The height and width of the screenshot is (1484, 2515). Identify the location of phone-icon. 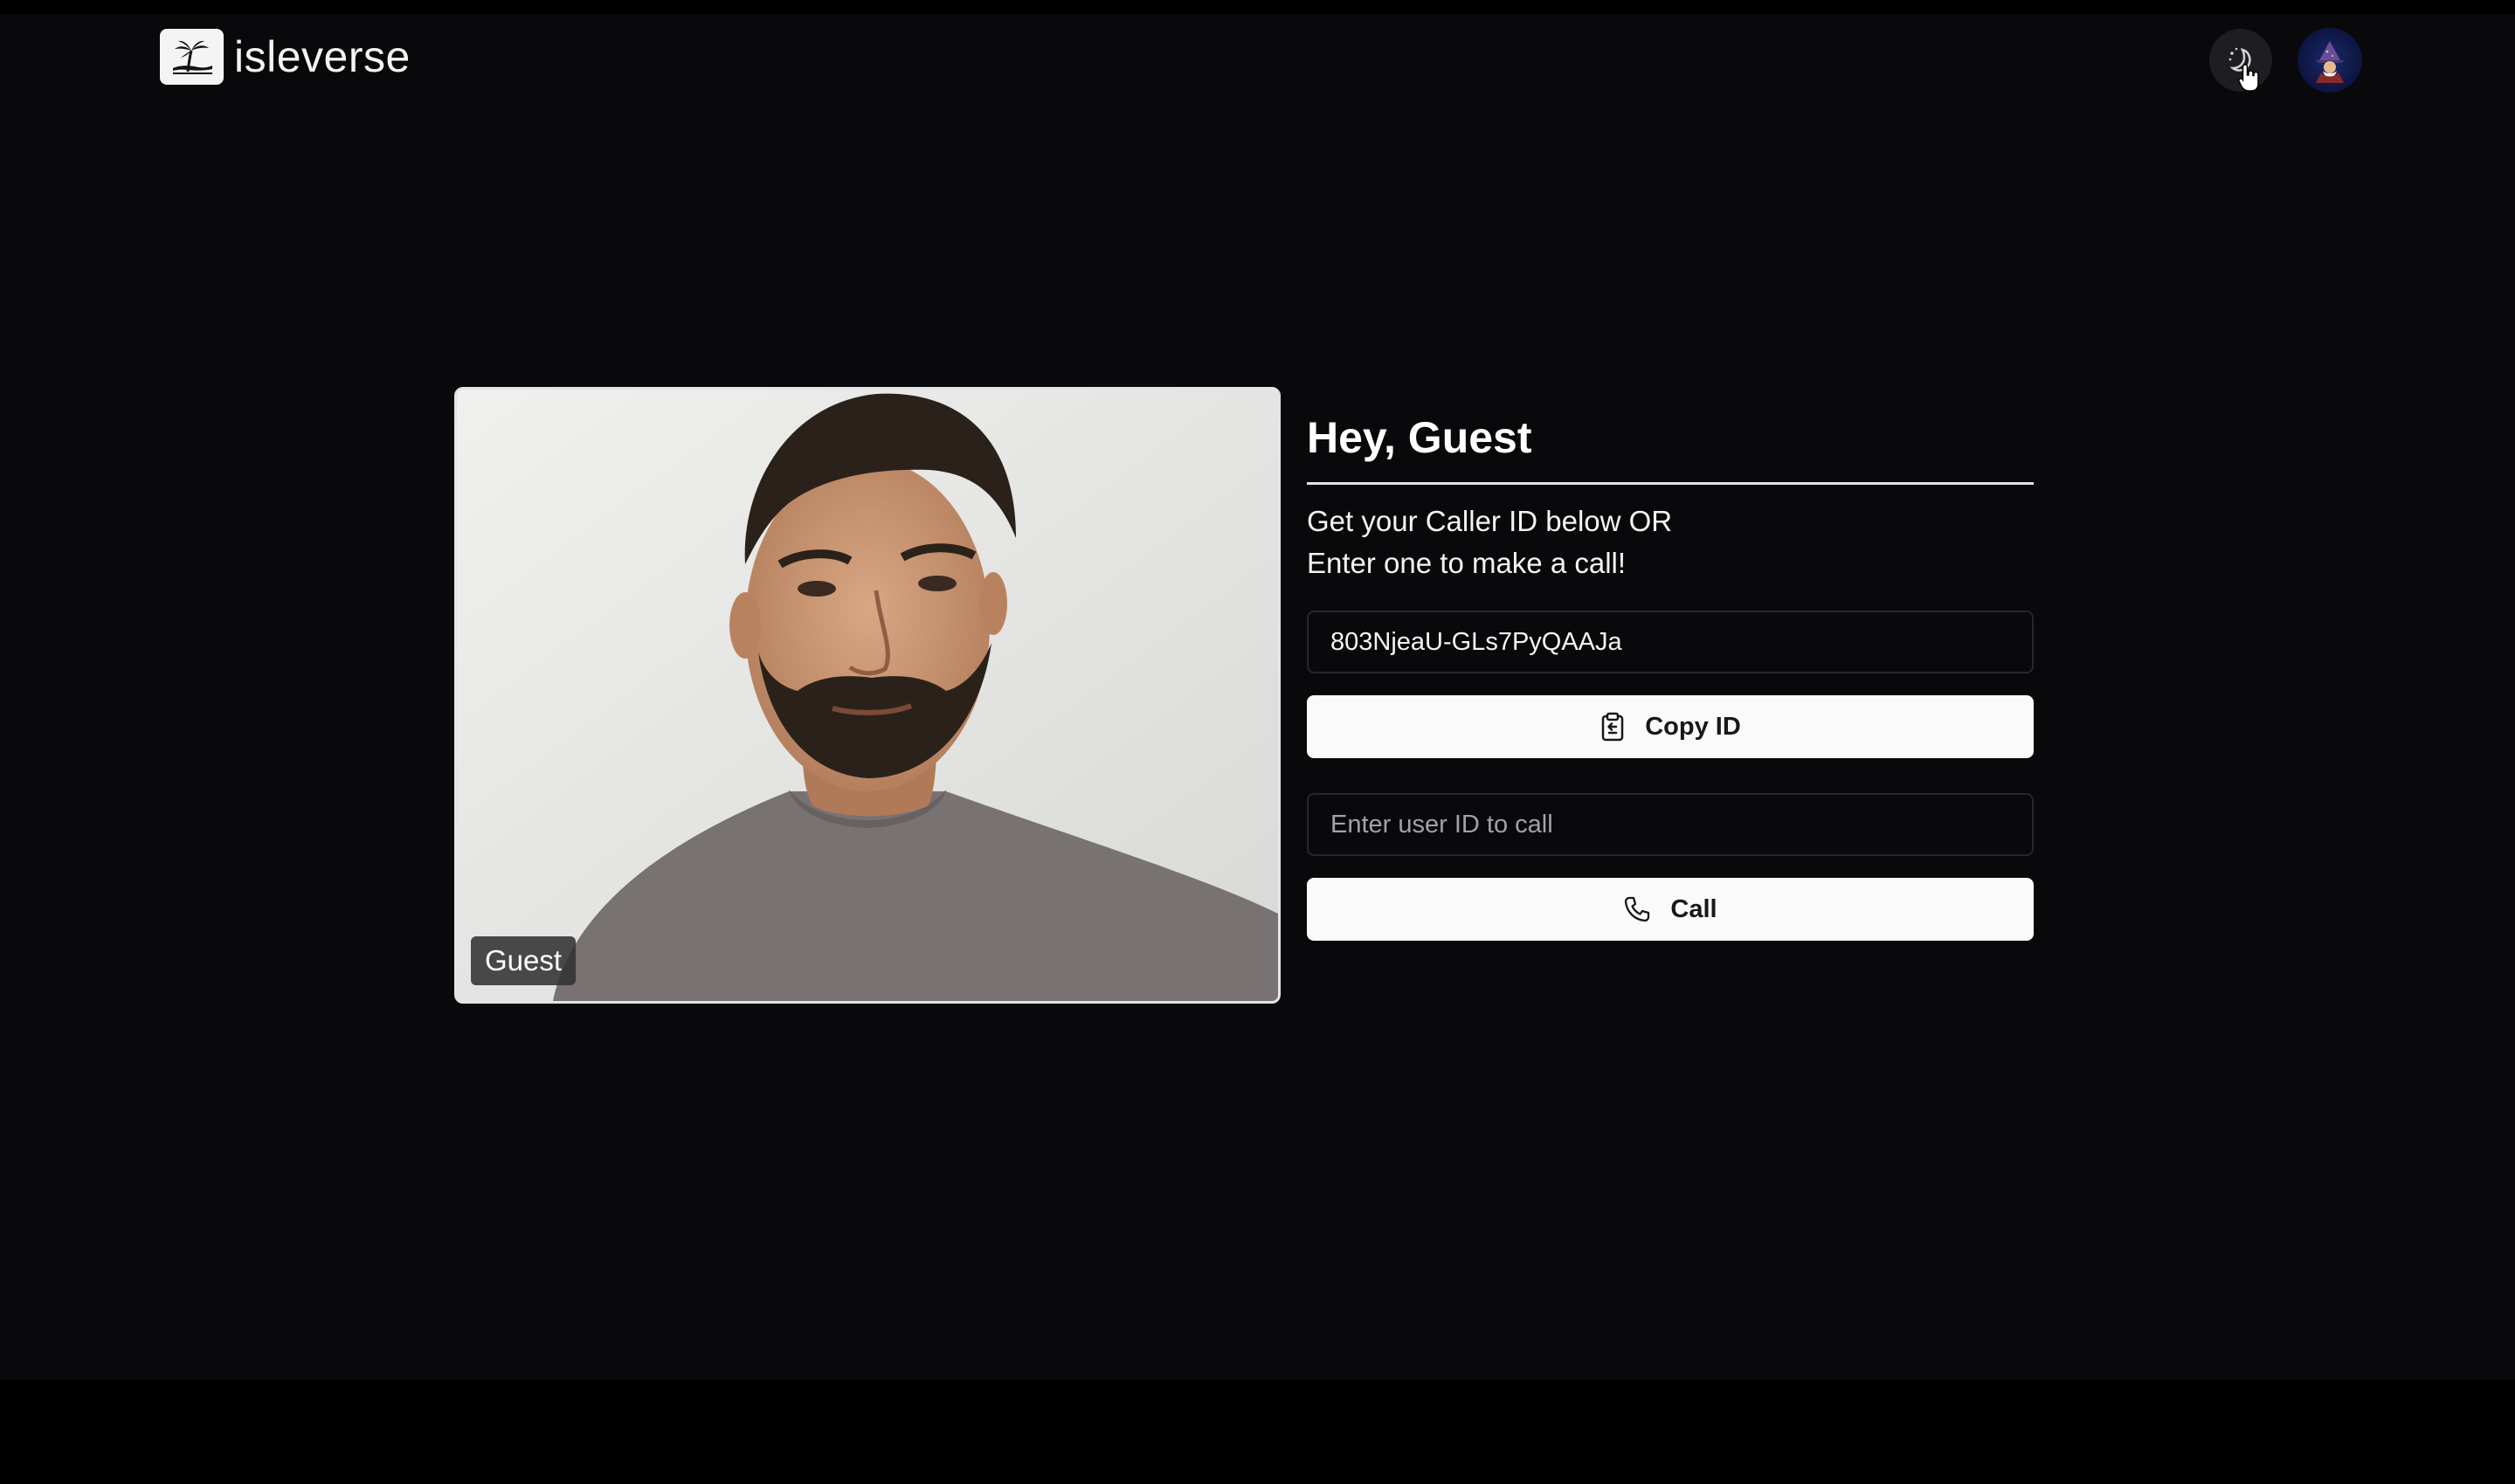
(1637, 909).